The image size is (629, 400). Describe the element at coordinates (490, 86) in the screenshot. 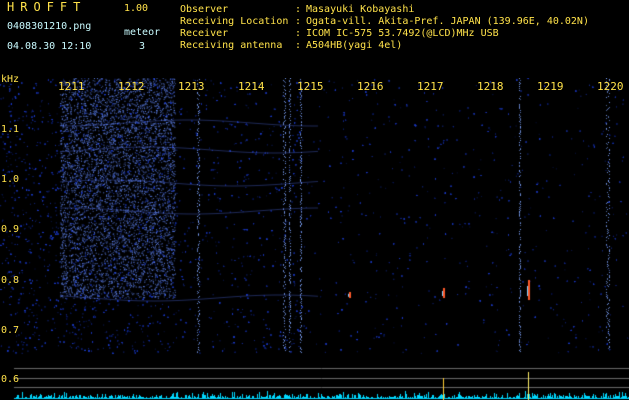

I see `minute-label: 1218` at that location.